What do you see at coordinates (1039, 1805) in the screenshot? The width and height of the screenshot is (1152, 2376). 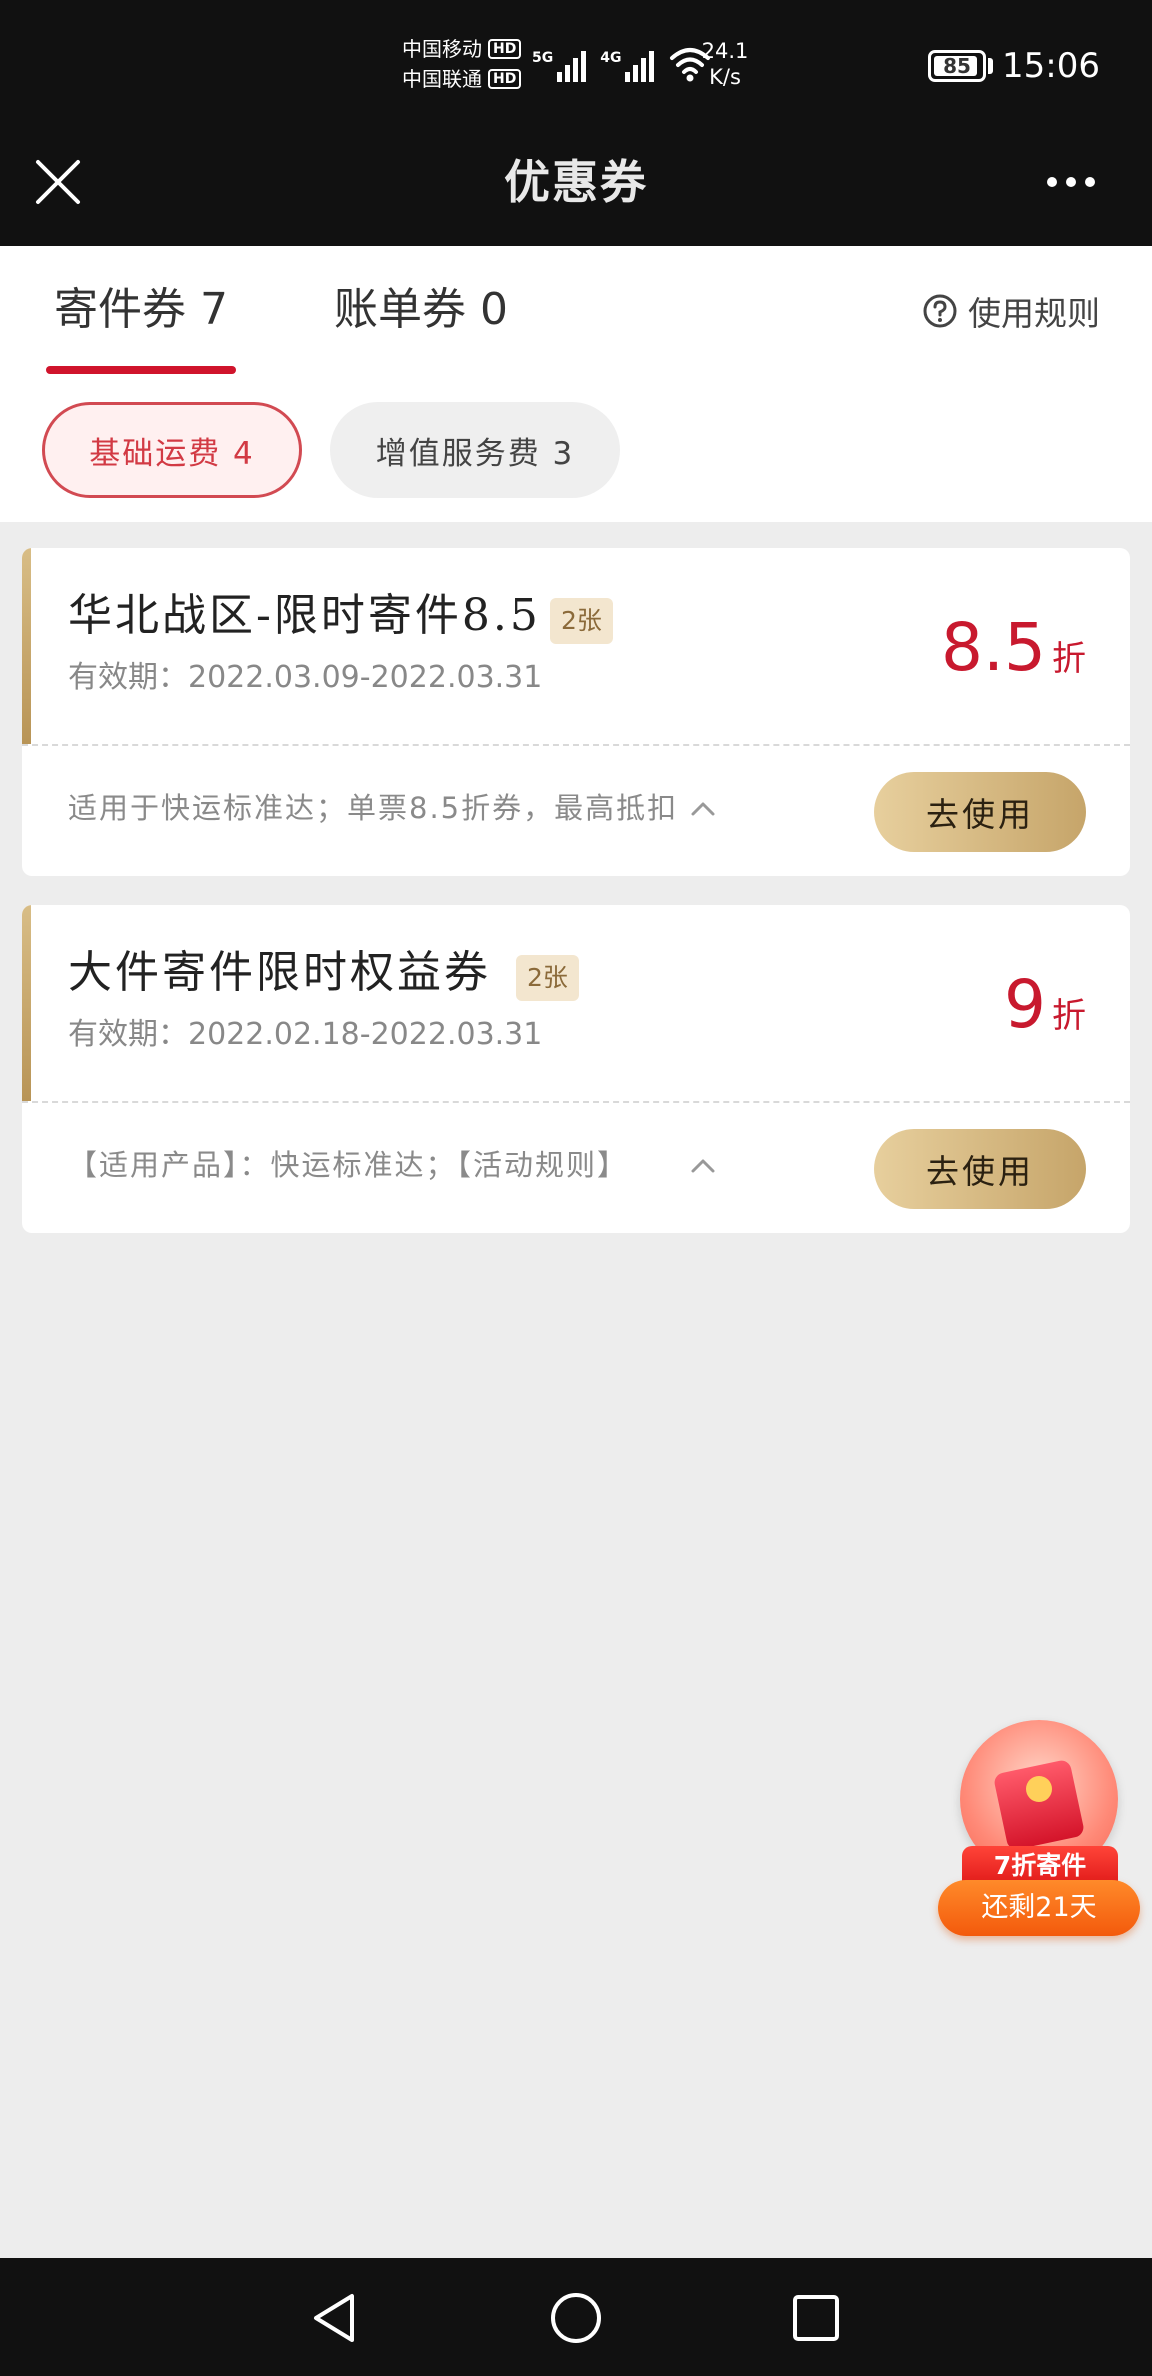 I see `red-envelope-icon` at bounding box center [1039, 1805].